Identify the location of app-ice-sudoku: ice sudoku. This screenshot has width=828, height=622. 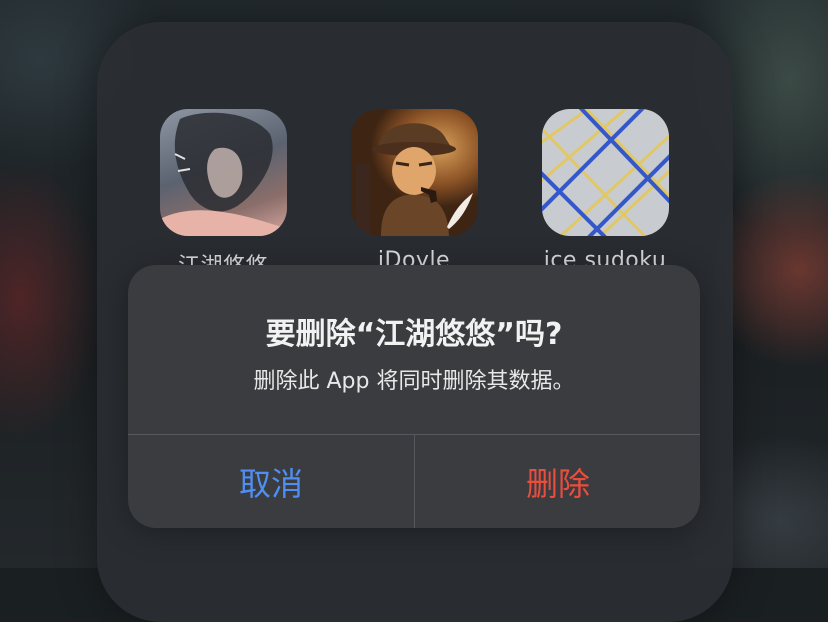
(605, 191).